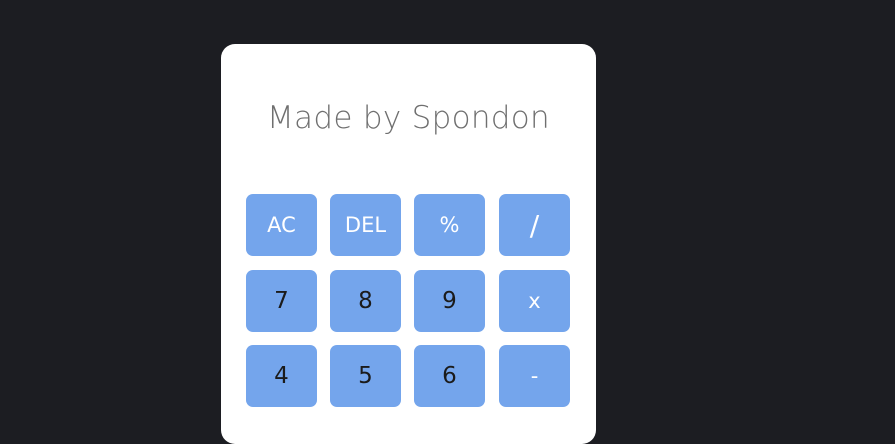  Describe the element at coordinates (281, 301) in the screenshot. I see `digit-7-button: 7` at that location.